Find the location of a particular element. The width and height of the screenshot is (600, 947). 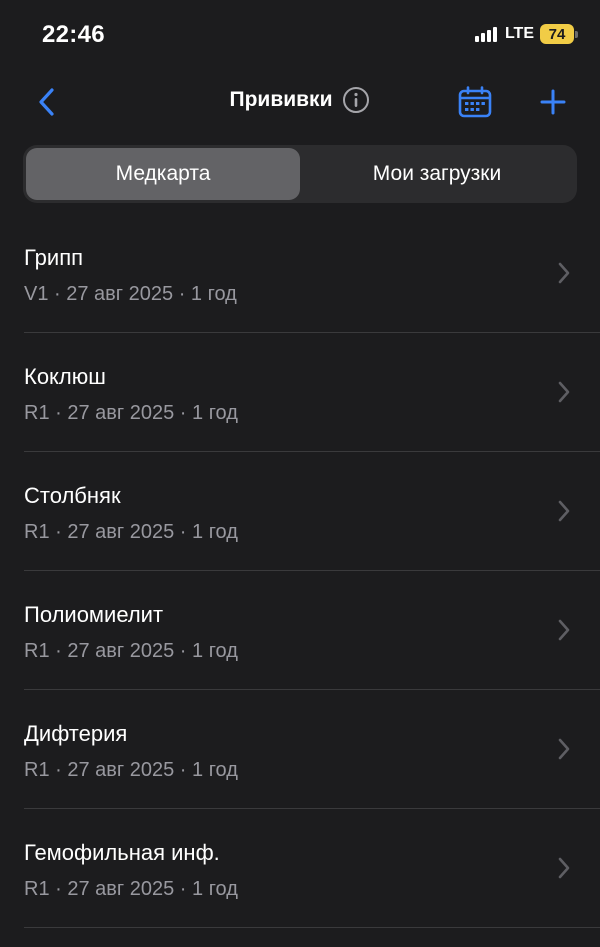

info-button is located at coordinates (356, 100).